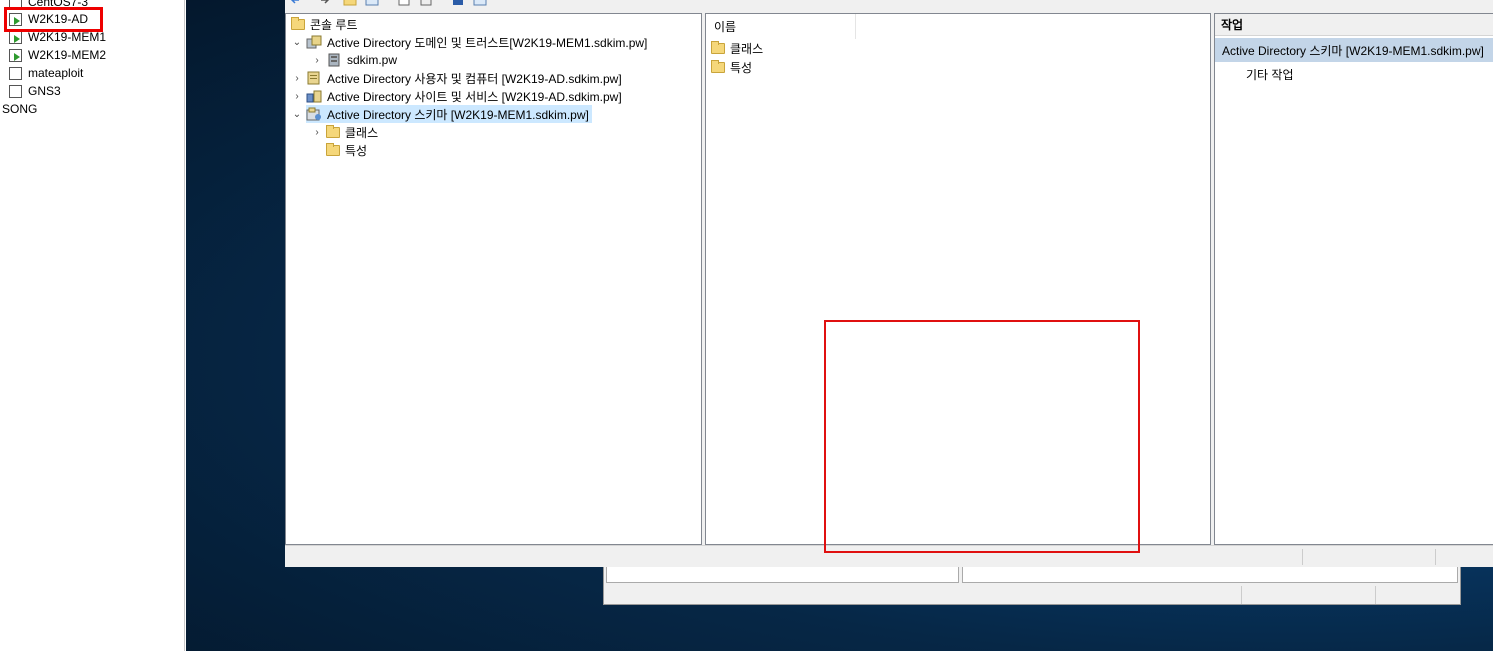 This screenshot has width=1493, height=651. I want to click on column-header-name: 이름, so click(781, 26).